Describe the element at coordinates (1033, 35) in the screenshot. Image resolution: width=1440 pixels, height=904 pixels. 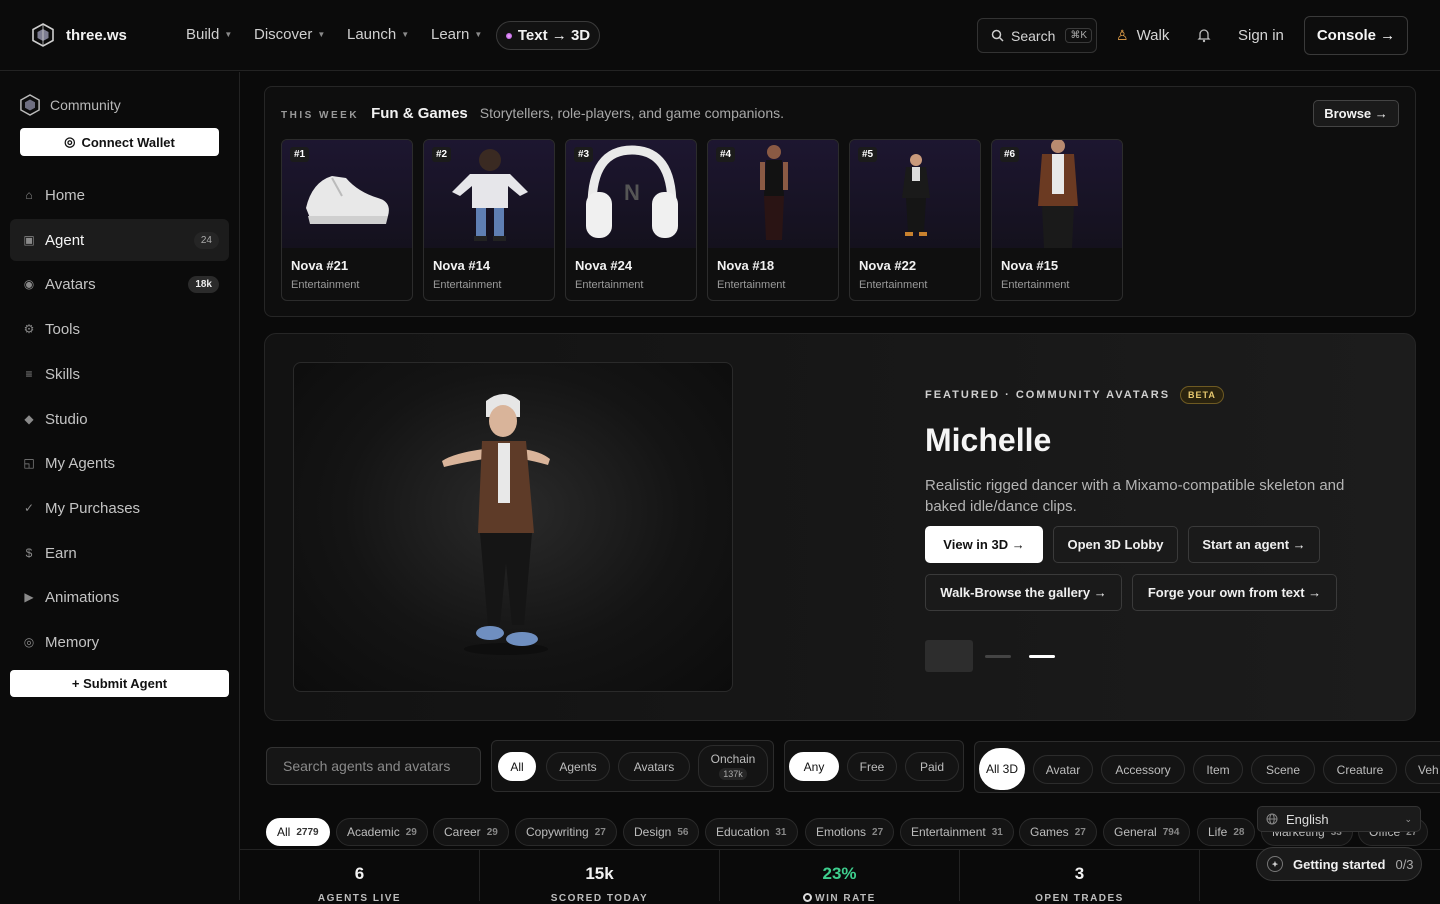
I see `search-label: Search` at that location.